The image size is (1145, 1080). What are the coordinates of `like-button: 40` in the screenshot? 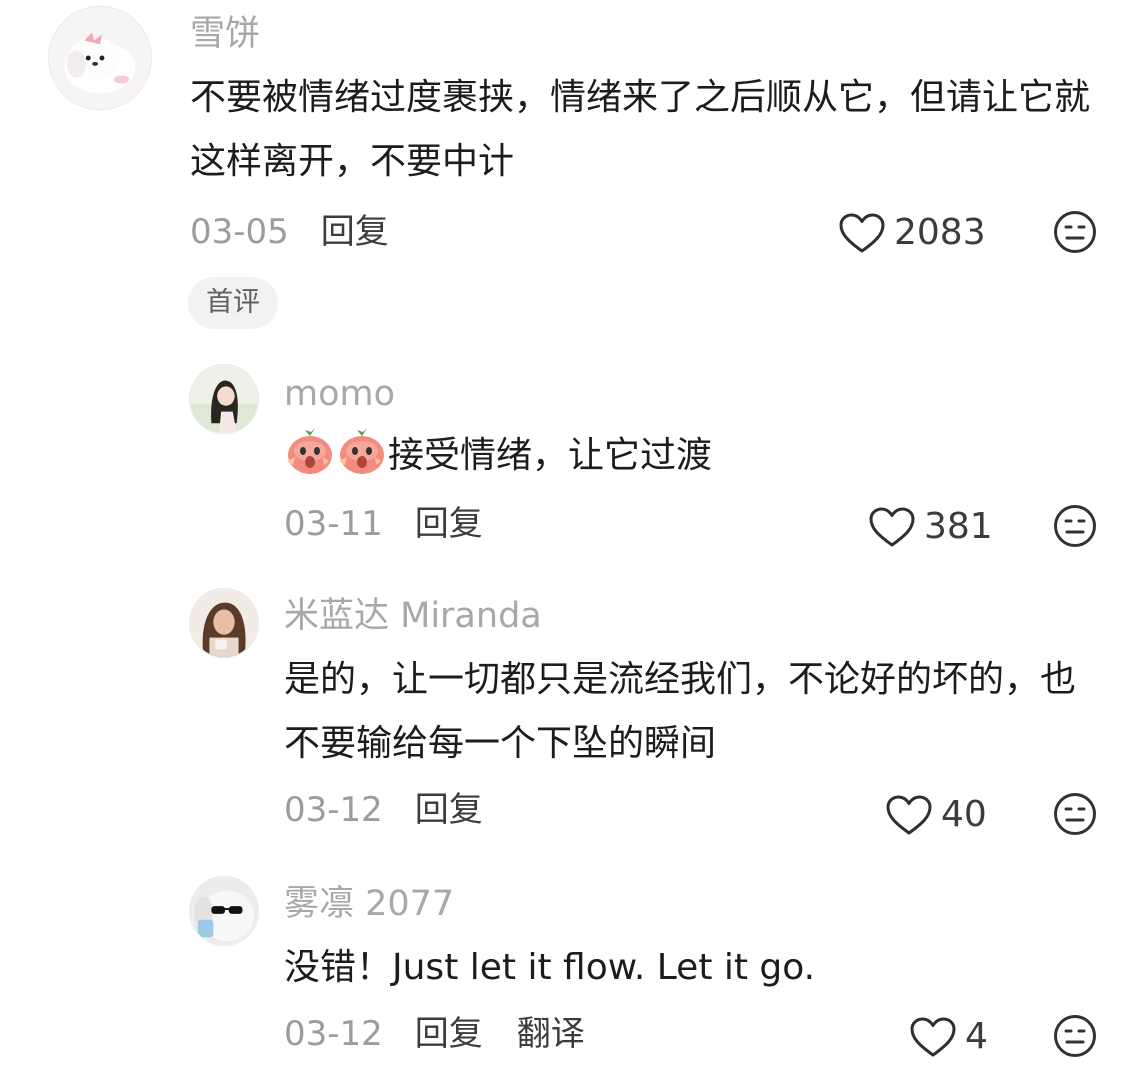 It's located at (936, 815).